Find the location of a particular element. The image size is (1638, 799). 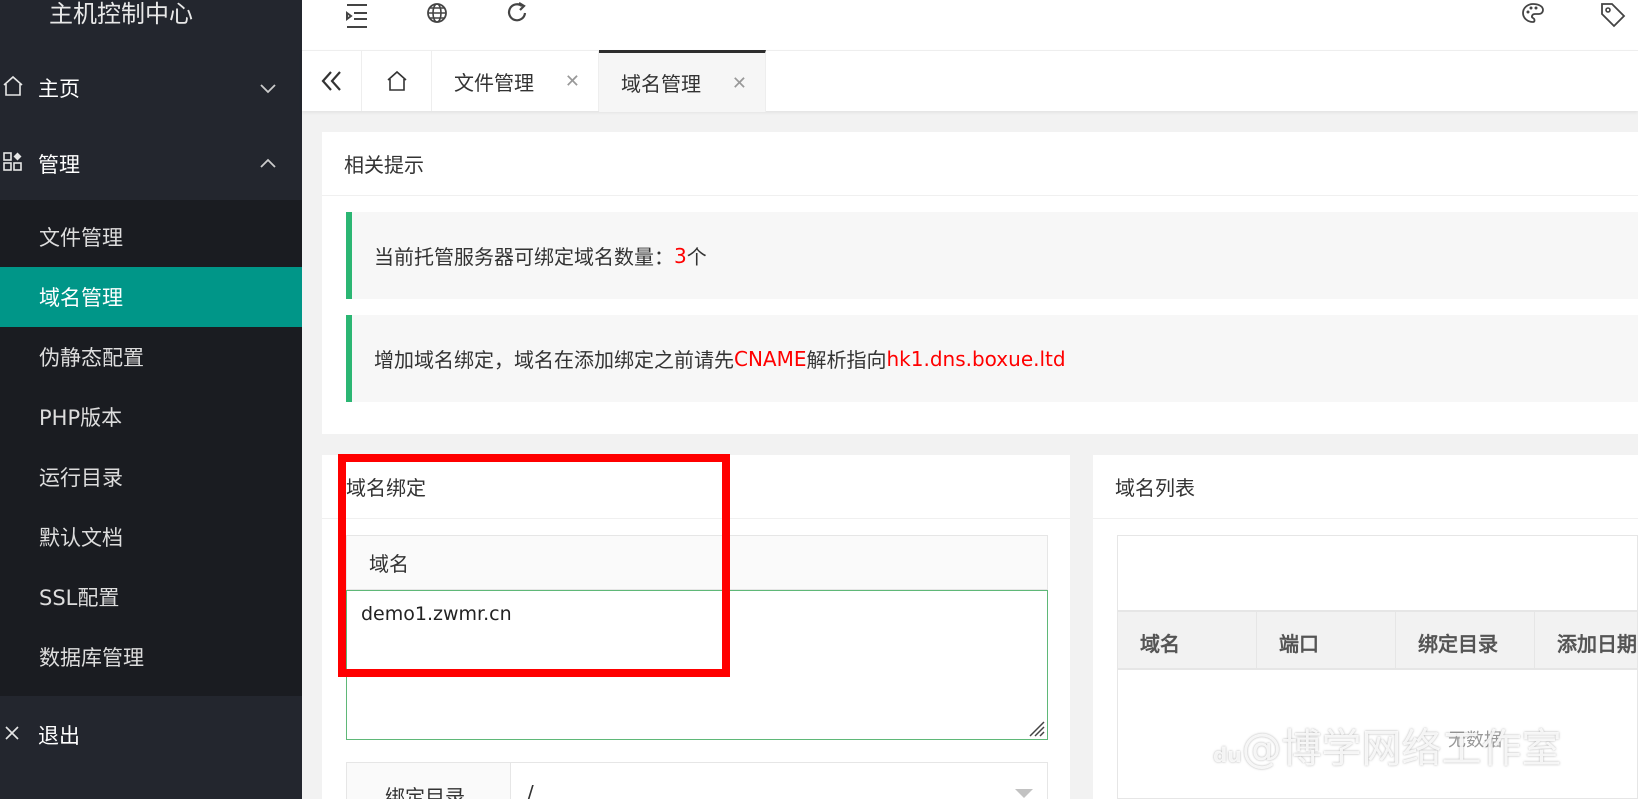

domain-list-title: 域名列表 is located at coordinates (1365, 487).